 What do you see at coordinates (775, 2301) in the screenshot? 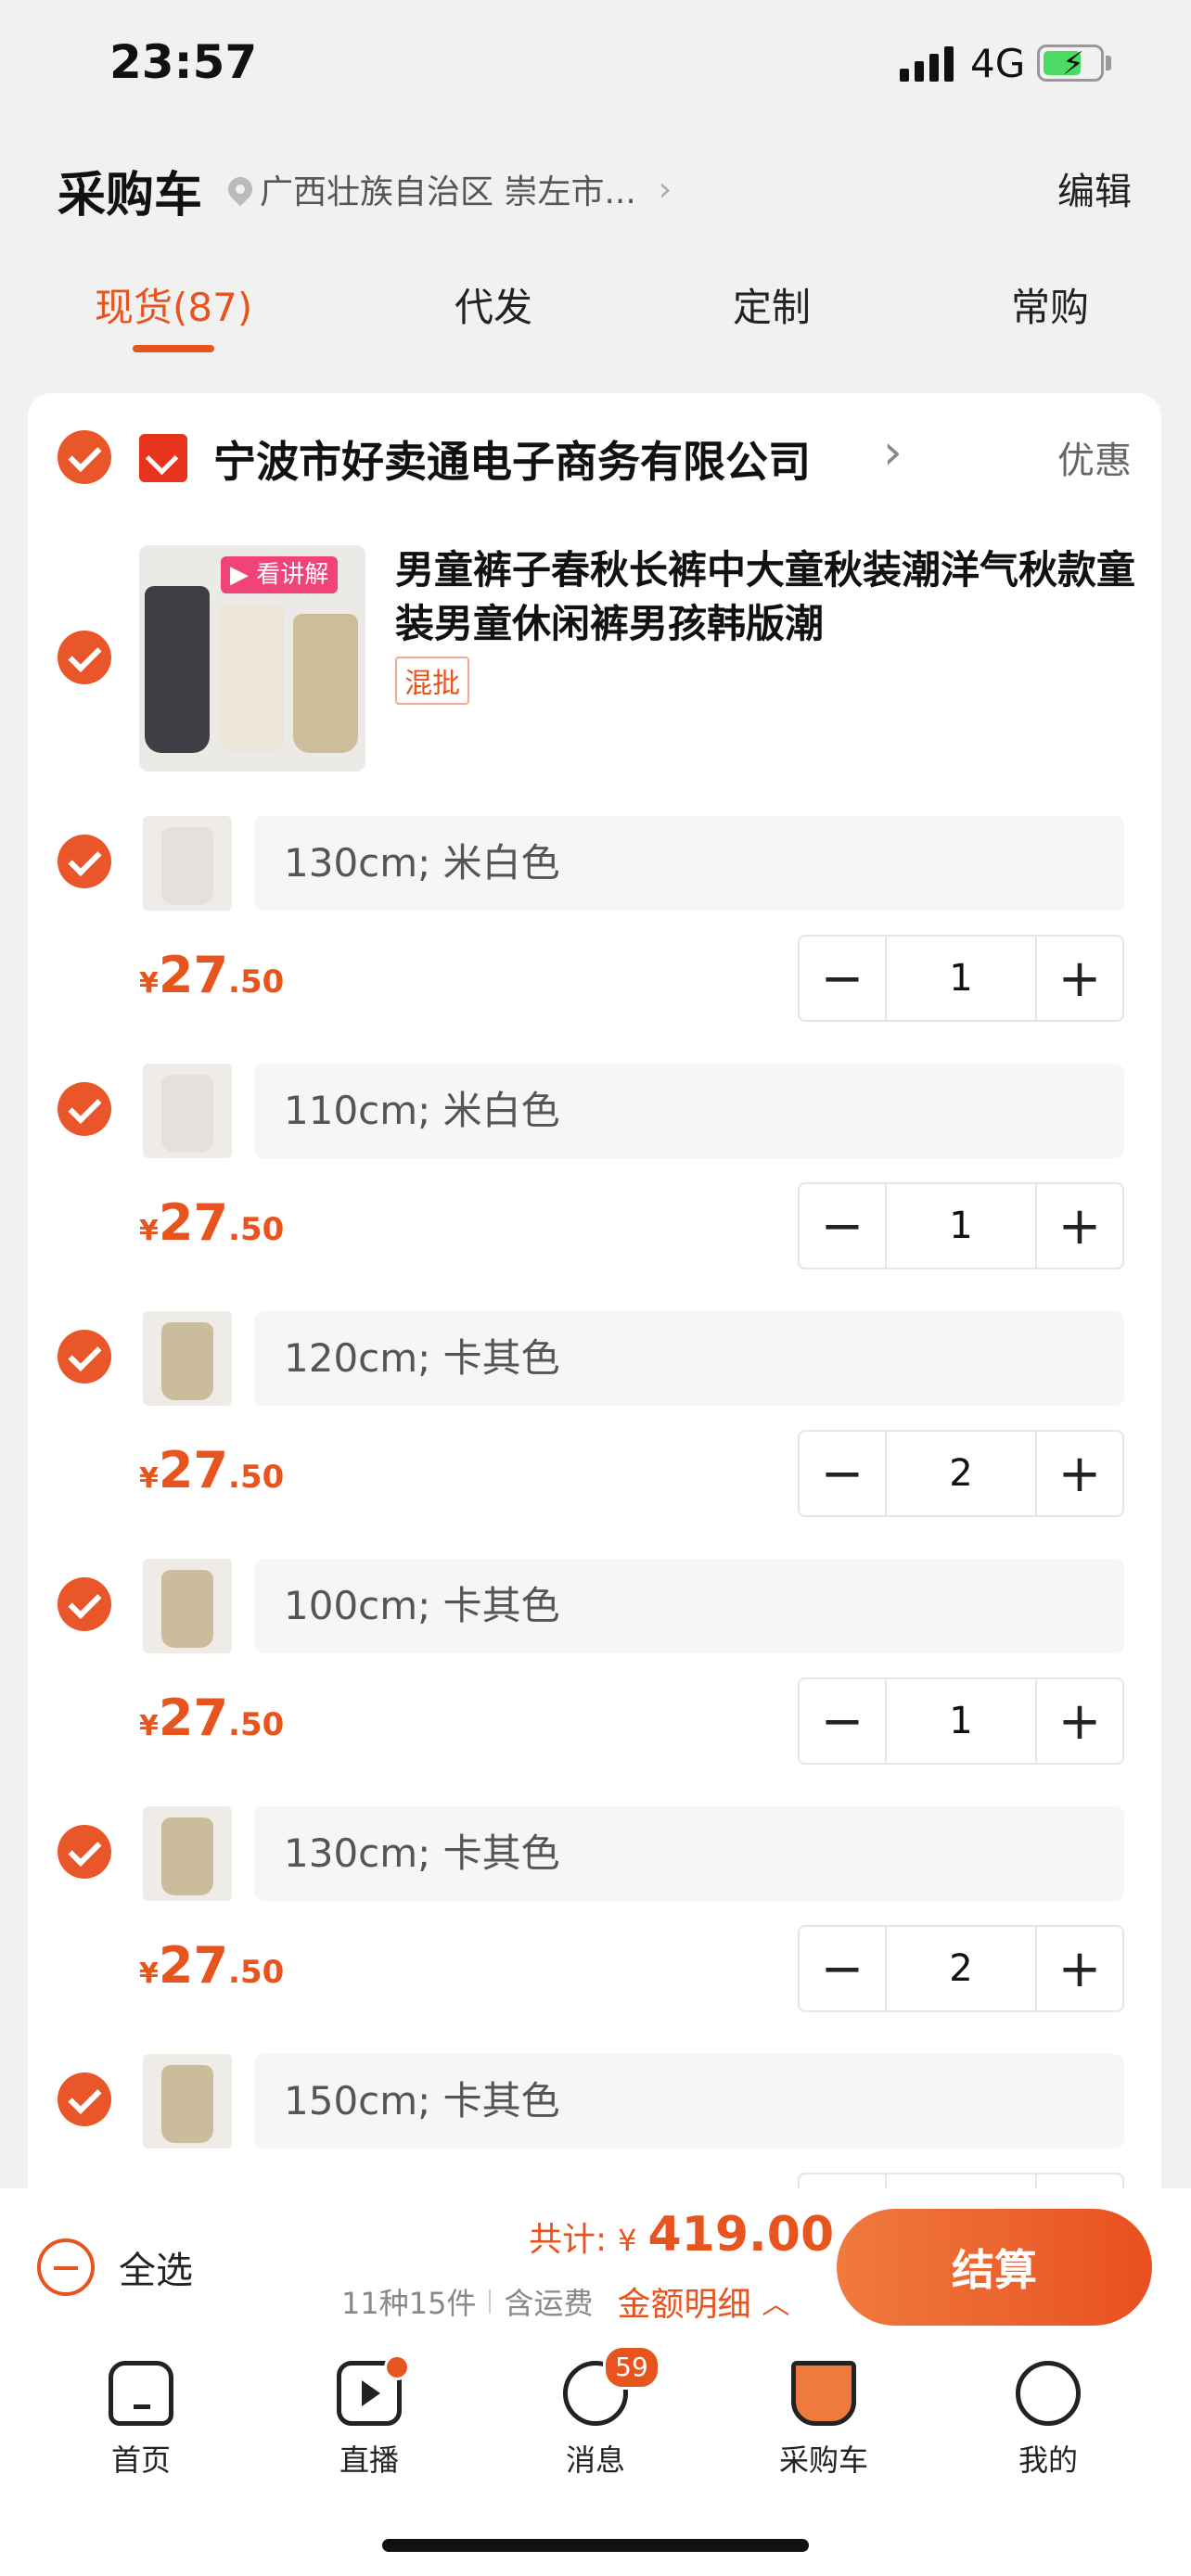
I see `chevron-up-icon: ︿` at bounding box center [775, 2301].